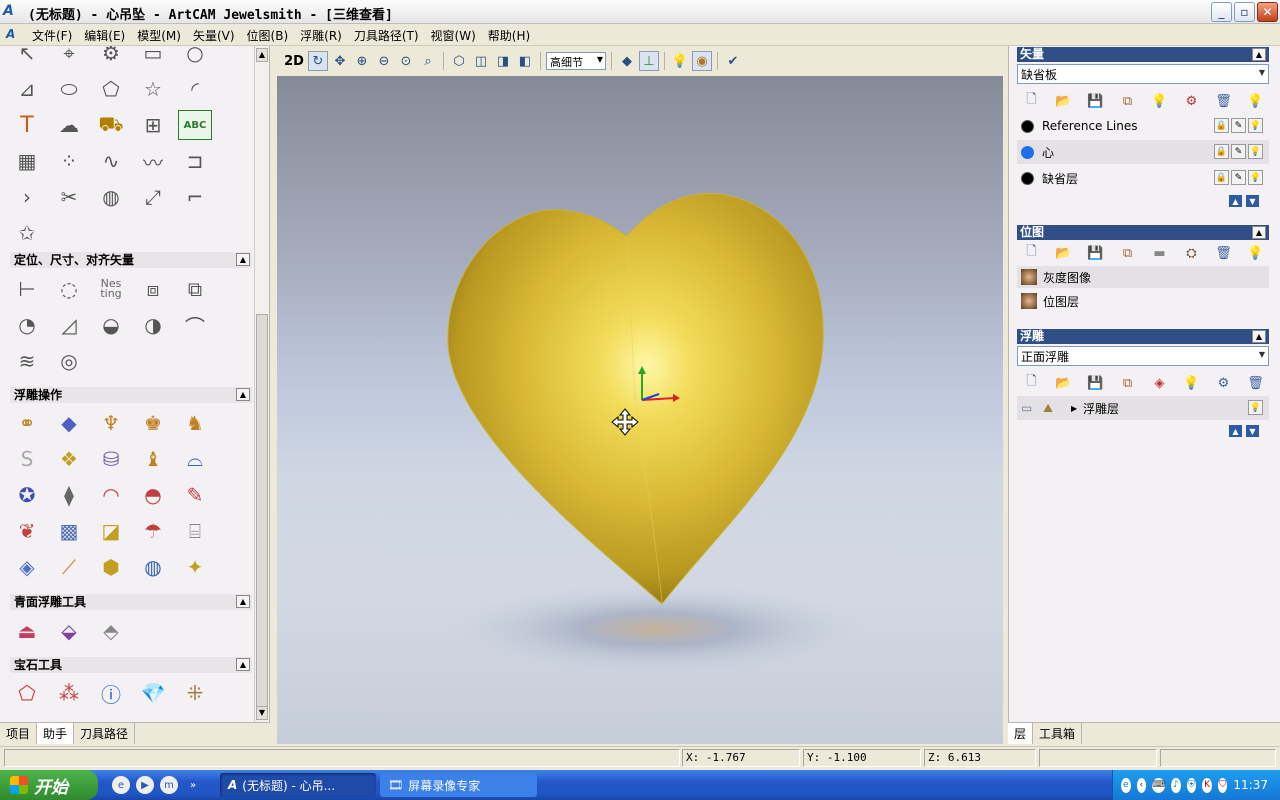 The width and height of the screenshot is (1280, 800). What do you see at coordinates (195, 531) in the screenshot?
I see `cylinder-relief-icon: ⌸` at bounding box center [195, 531].